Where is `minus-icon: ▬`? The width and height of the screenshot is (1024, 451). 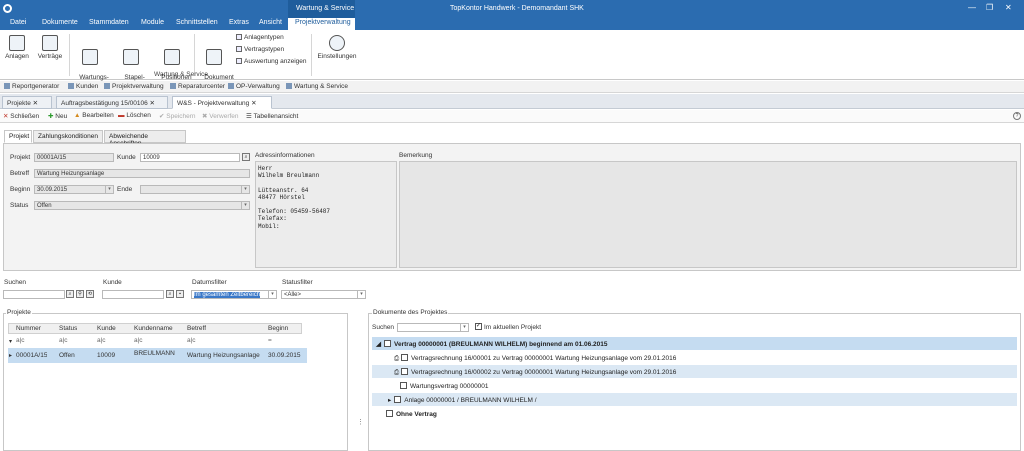
minus-icon: ▬ is located at coordinates (121, 115).